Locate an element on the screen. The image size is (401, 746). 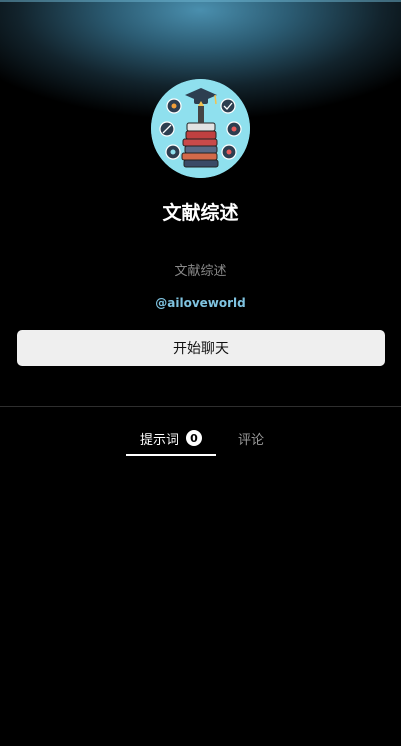
top-highlight-line is located at coordinates (200, 1).